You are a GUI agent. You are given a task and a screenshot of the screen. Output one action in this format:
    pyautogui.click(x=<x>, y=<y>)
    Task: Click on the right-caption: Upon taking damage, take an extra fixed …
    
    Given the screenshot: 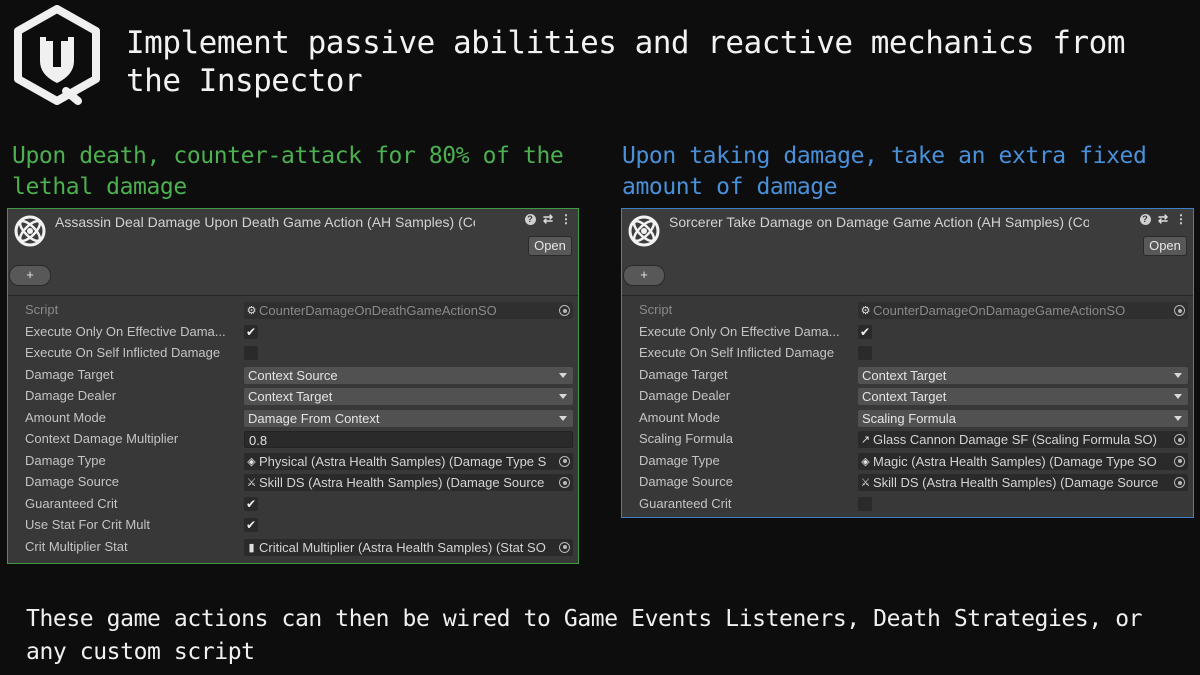 What is the action you would take?
    pyautogui.click(x=884, y=171)
    